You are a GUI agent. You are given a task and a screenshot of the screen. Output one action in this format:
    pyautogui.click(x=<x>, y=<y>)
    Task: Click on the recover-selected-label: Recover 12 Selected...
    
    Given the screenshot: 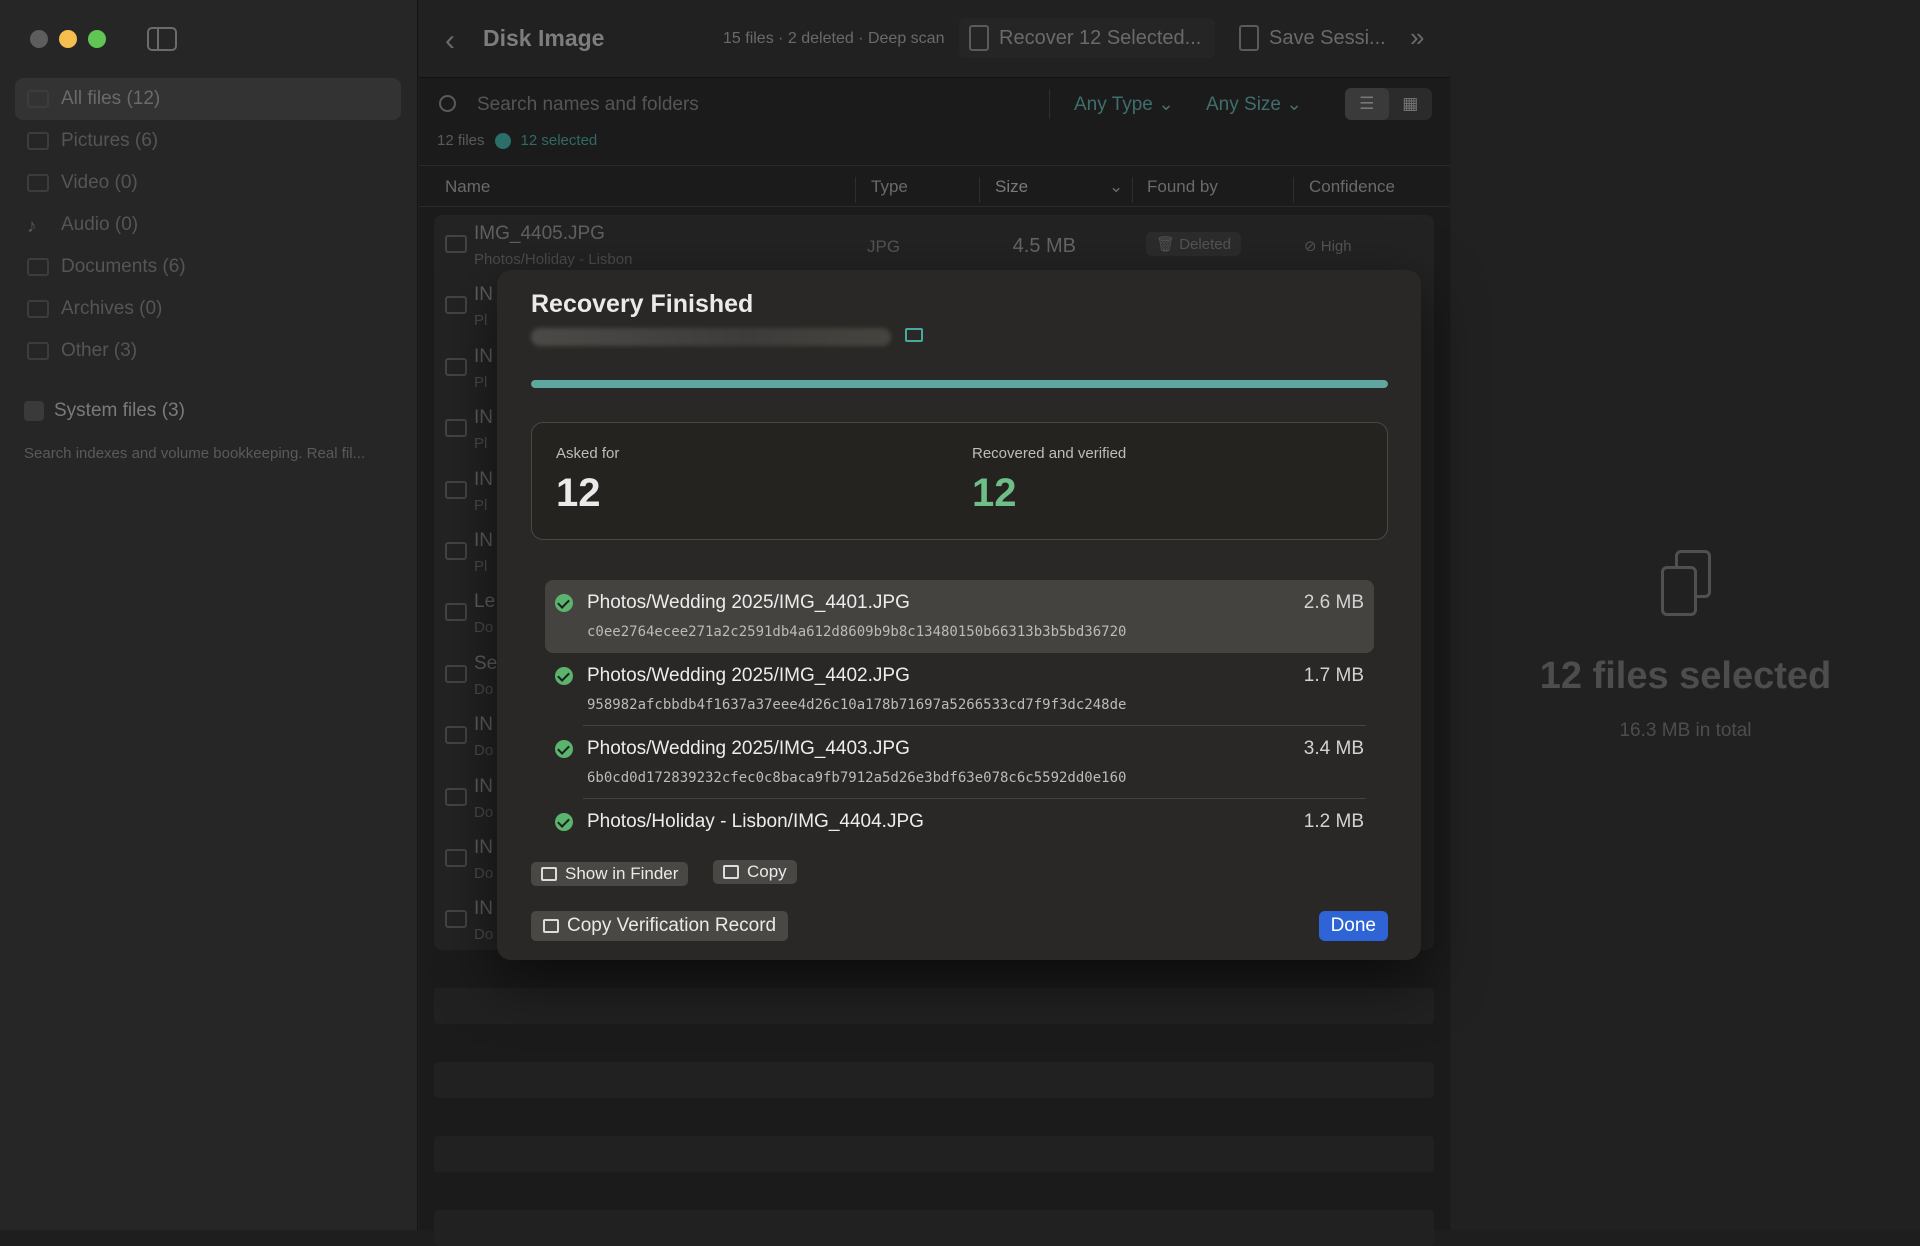 What is the action you would take?
    pyautogui.click(x=1100, y=37)
    